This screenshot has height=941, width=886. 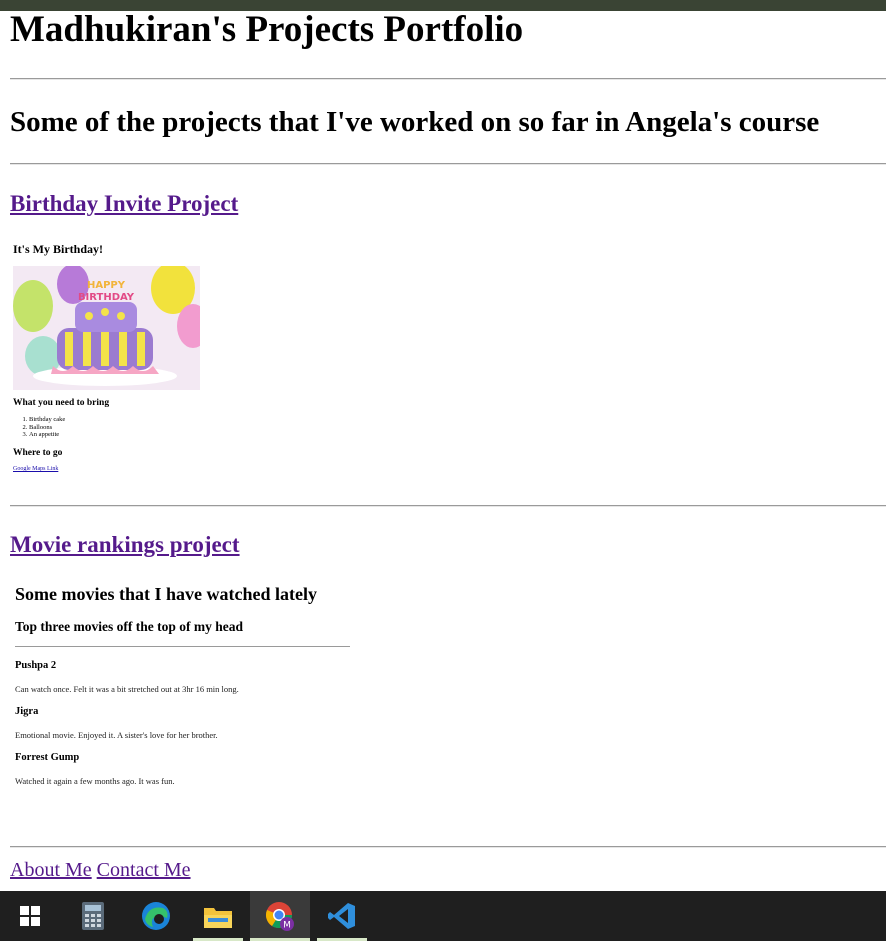 I want to click on svg-text: HAPPY, so click(x=106, y=285).